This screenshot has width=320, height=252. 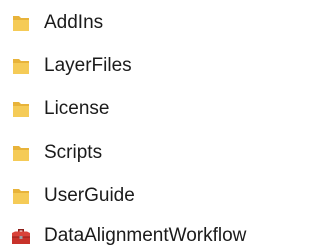 I want to click on list-item-scripts: Scripts, so click(x=156, y=153).